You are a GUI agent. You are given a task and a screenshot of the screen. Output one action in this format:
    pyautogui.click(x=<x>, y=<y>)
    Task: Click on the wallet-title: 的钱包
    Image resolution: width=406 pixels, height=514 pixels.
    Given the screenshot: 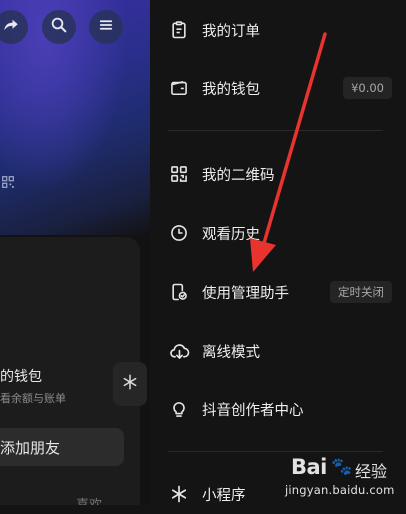 What is the action you would take?
    pyautogui.click(x=21, y=376)
    